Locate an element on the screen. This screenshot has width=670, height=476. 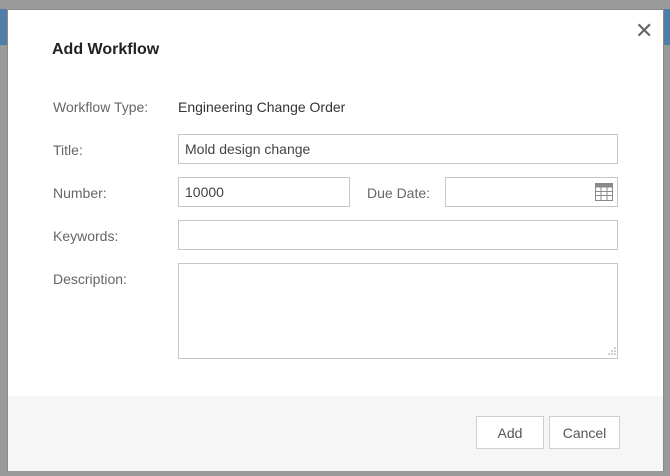
description-wrapper is located at coordinates (398, 311).